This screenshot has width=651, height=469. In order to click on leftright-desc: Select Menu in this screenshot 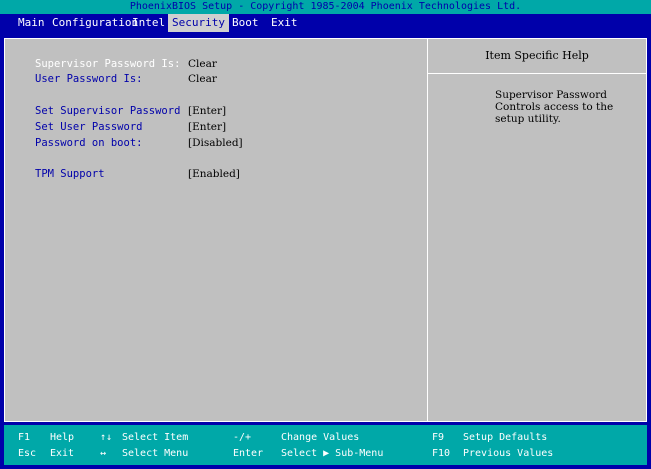, I will do `click(155, 453)`.